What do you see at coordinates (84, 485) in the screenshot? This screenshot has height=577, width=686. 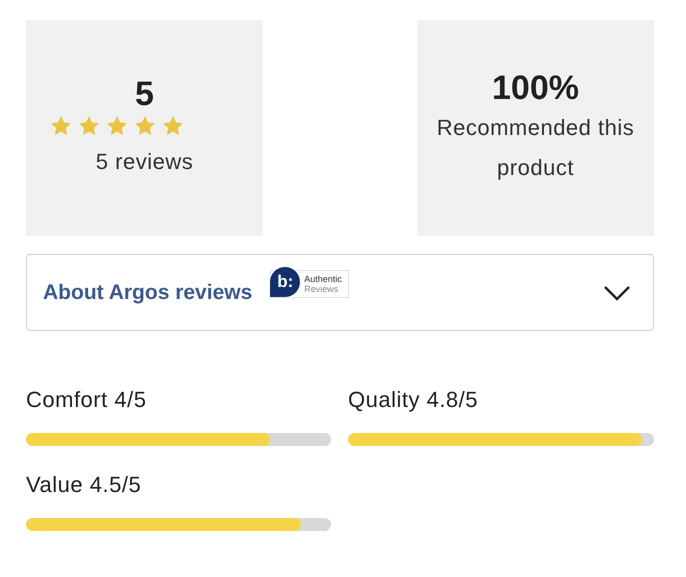 I see `rating-label: Value 4.5/5` at bounding box center [84, 485].